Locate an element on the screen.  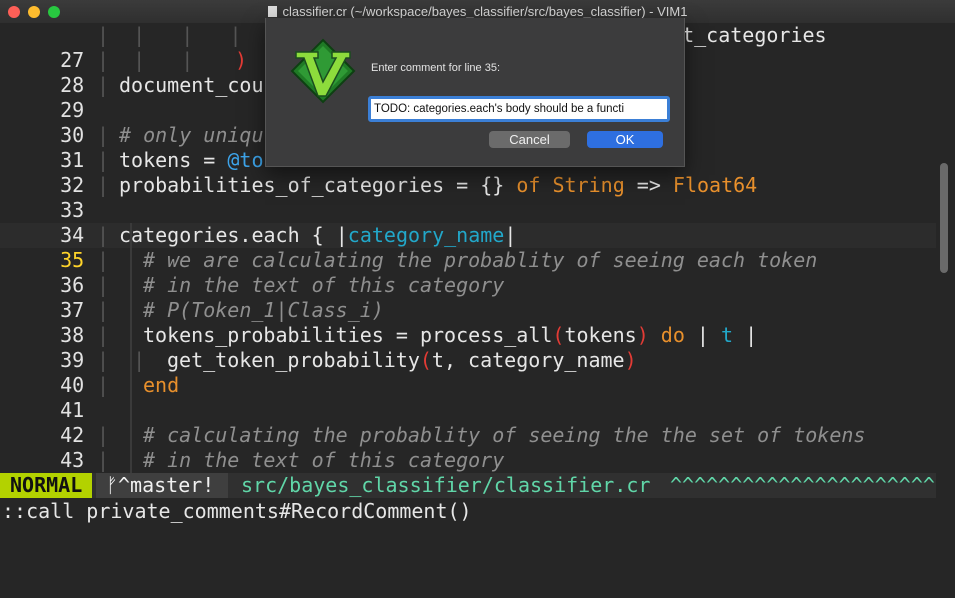
code-text: tokens is located at coordinates (600, 335).